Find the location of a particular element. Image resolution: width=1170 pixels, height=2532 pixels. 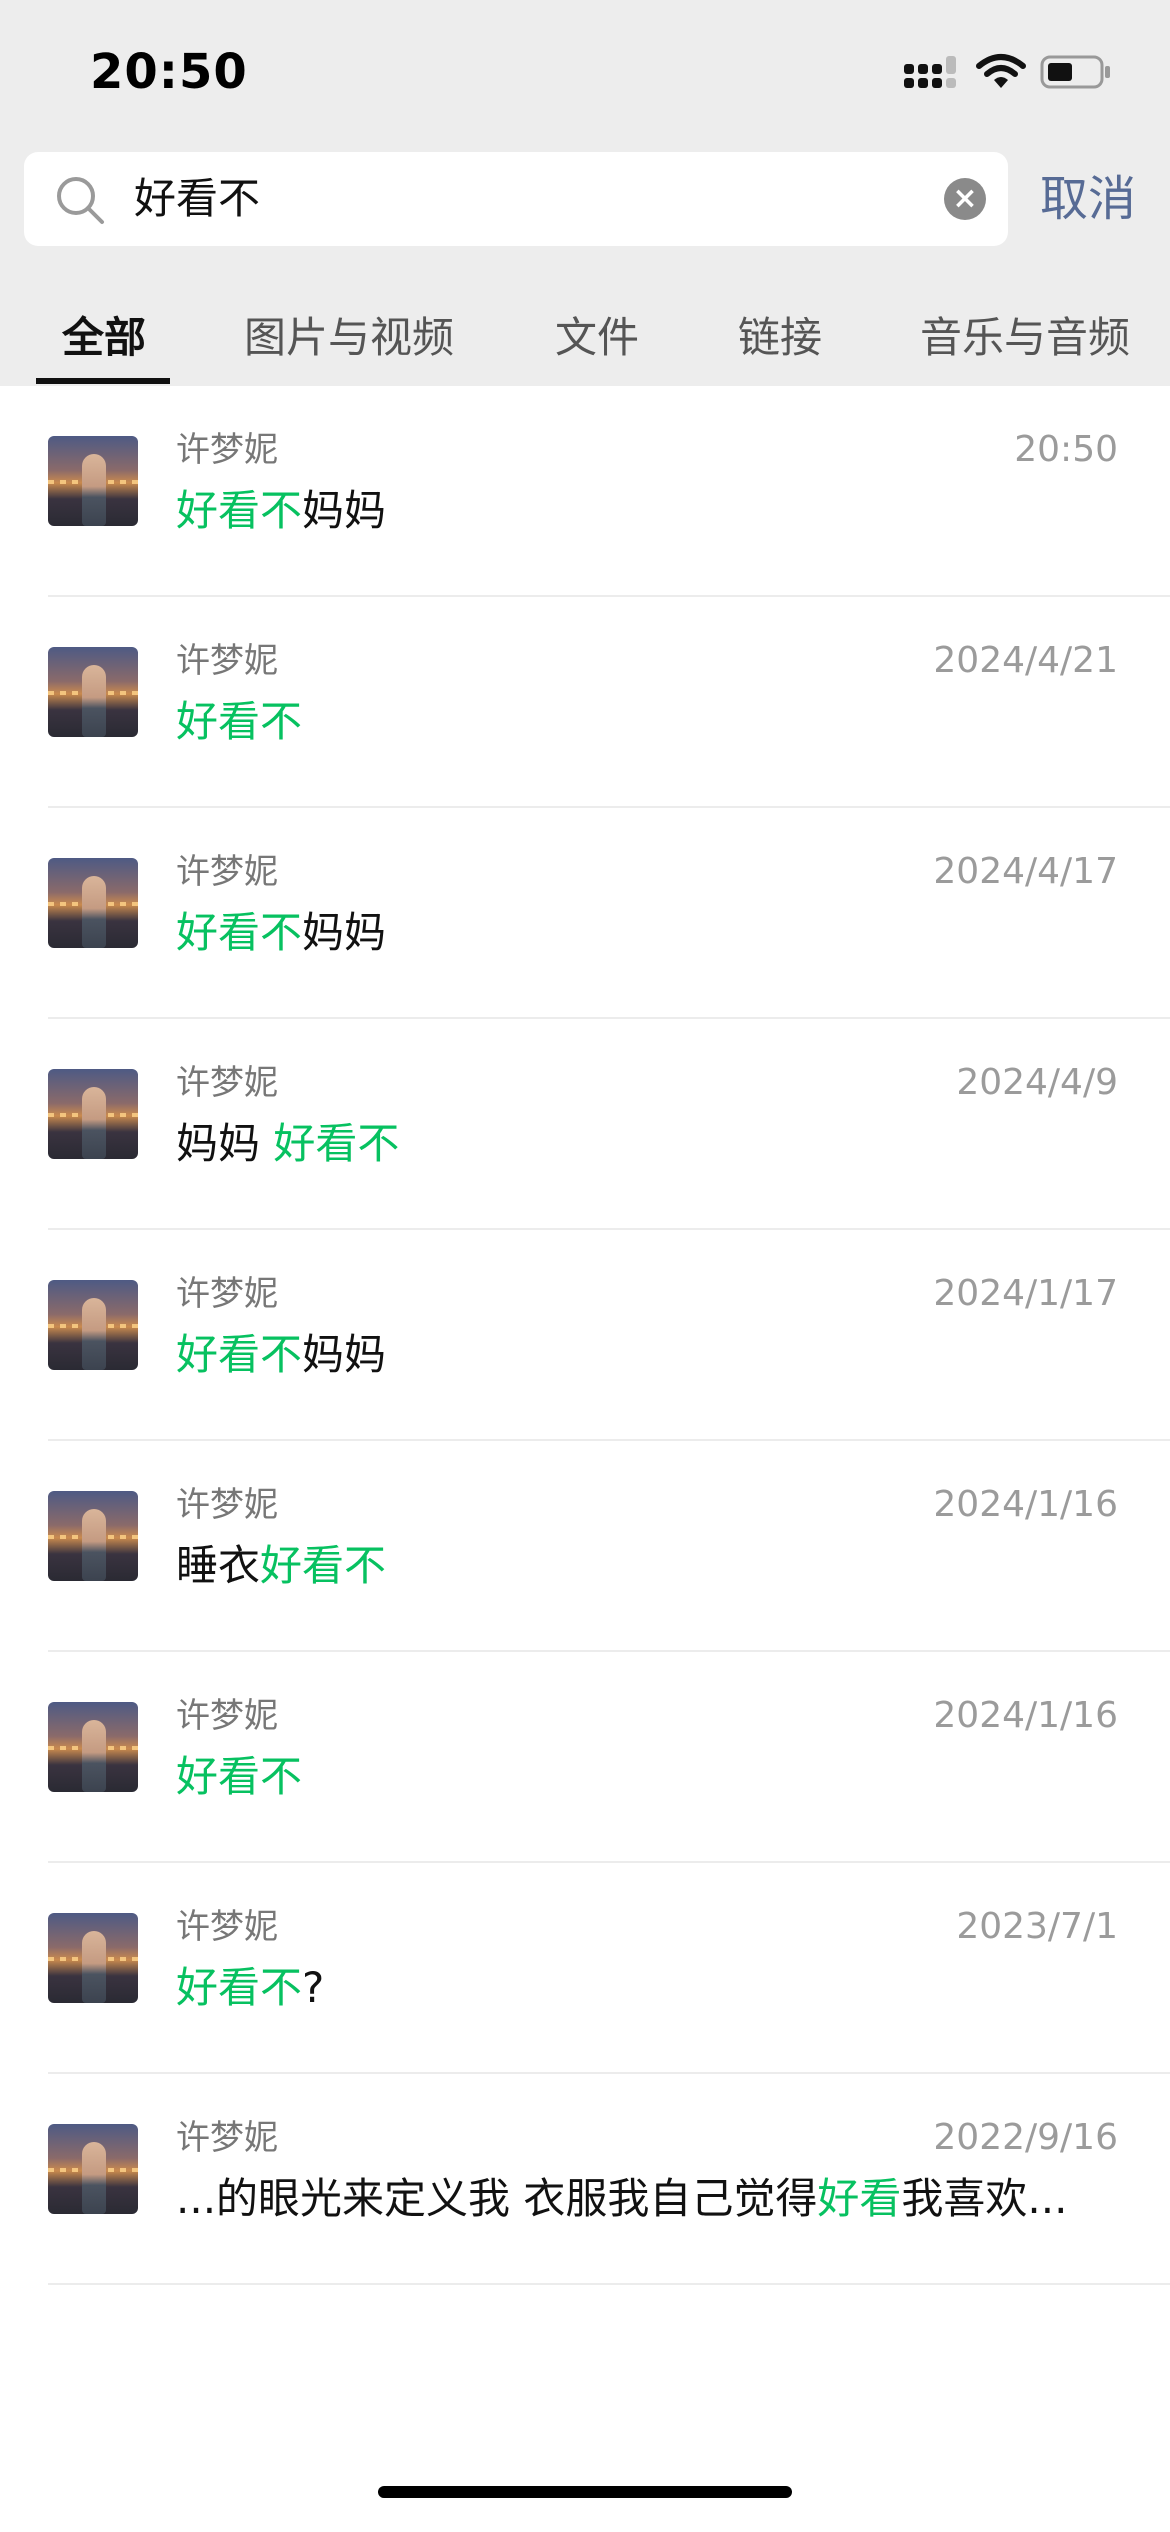

active-tab-indicator is located at coordinates (103, 381).